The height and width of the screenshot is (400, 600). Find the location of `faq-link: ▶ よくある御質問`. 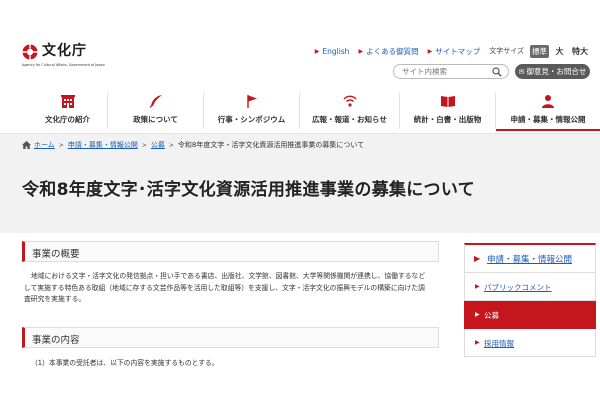

faq-link: ▶ よくある御質問 is located at coordinates (388, 51).